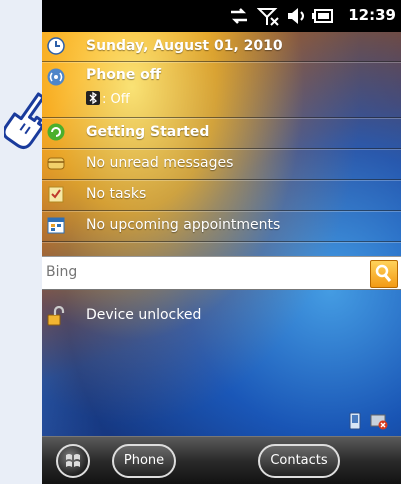  I want to click on phone-row: Phone off : Off, so click(221, 89).